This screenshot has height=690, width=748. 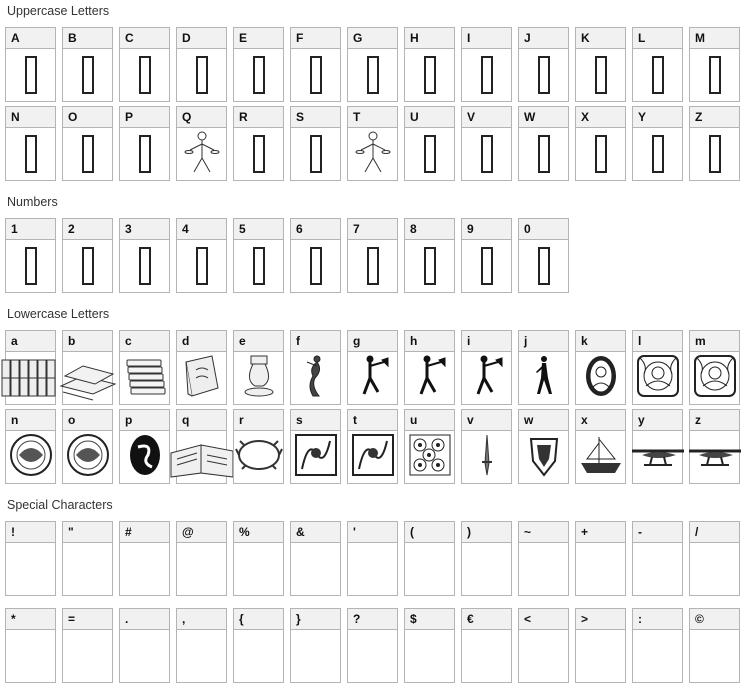 I want to click on glyph-cell-special: ', so click(x=372, y=558).